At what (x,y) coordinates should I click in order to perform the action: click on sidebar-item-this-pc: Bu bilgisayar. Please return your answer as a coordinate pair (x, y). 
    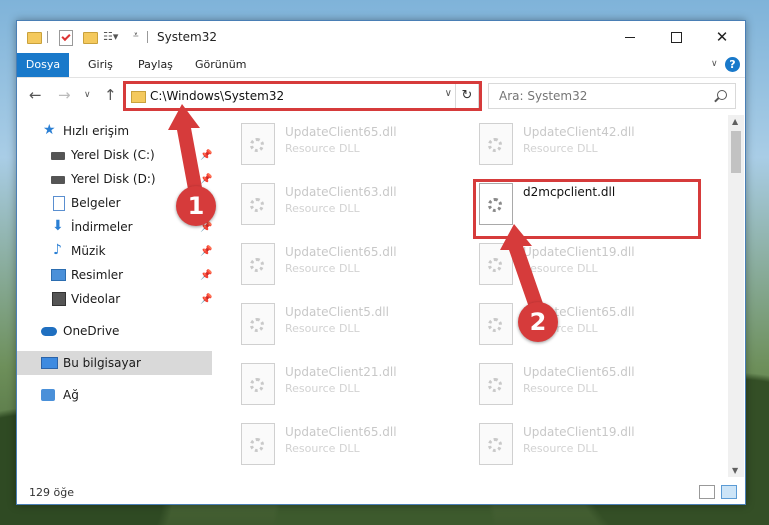
    Looking at the image, I should click on (114, 363).